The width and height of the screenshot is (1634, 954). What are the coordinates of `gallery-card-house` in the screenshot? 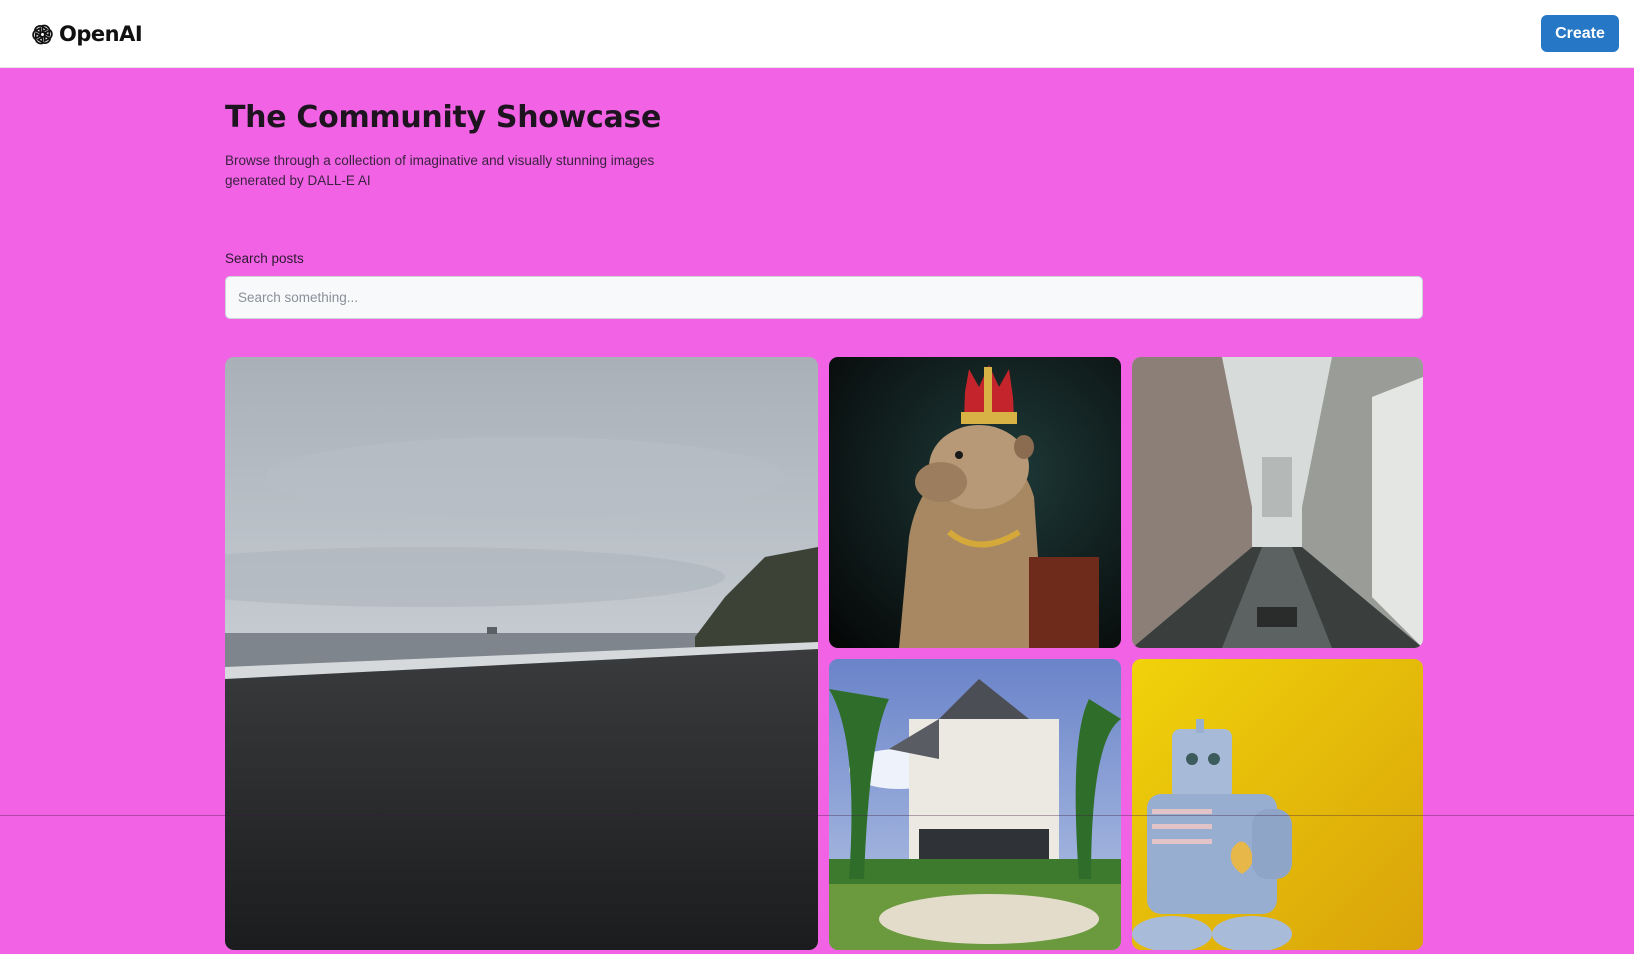 It's located at (975, 804).